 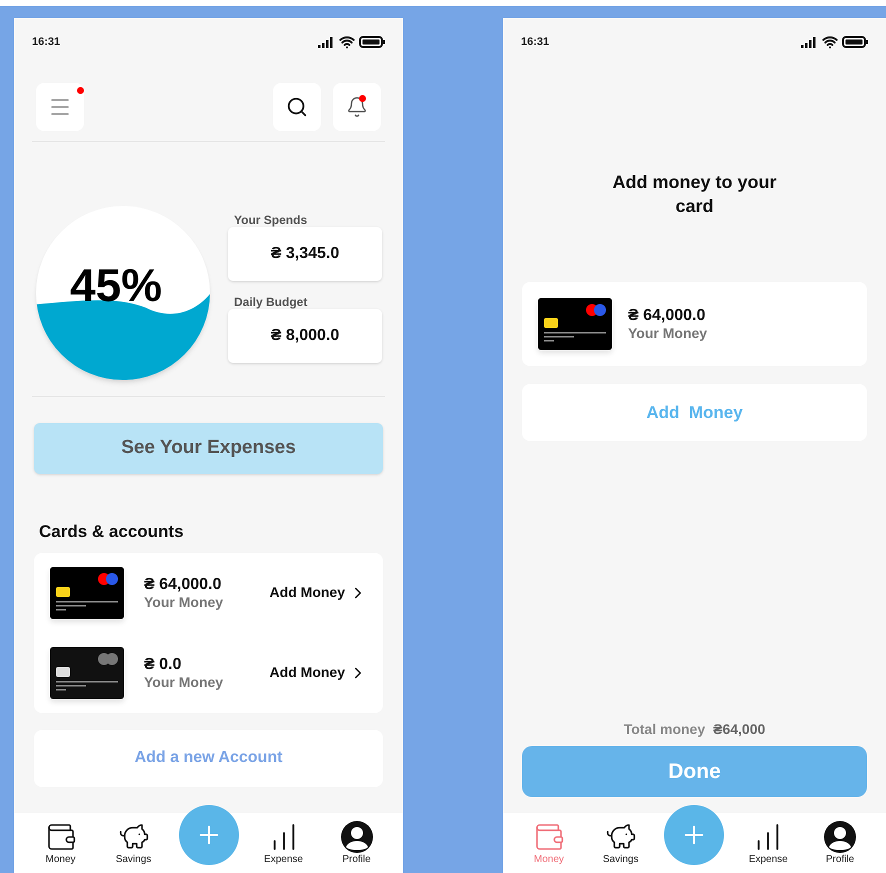 What do you see at coordinates (116, 285) in the screenshot?
I see `gauge-percent: 45%` at bounding box center [116, 285].